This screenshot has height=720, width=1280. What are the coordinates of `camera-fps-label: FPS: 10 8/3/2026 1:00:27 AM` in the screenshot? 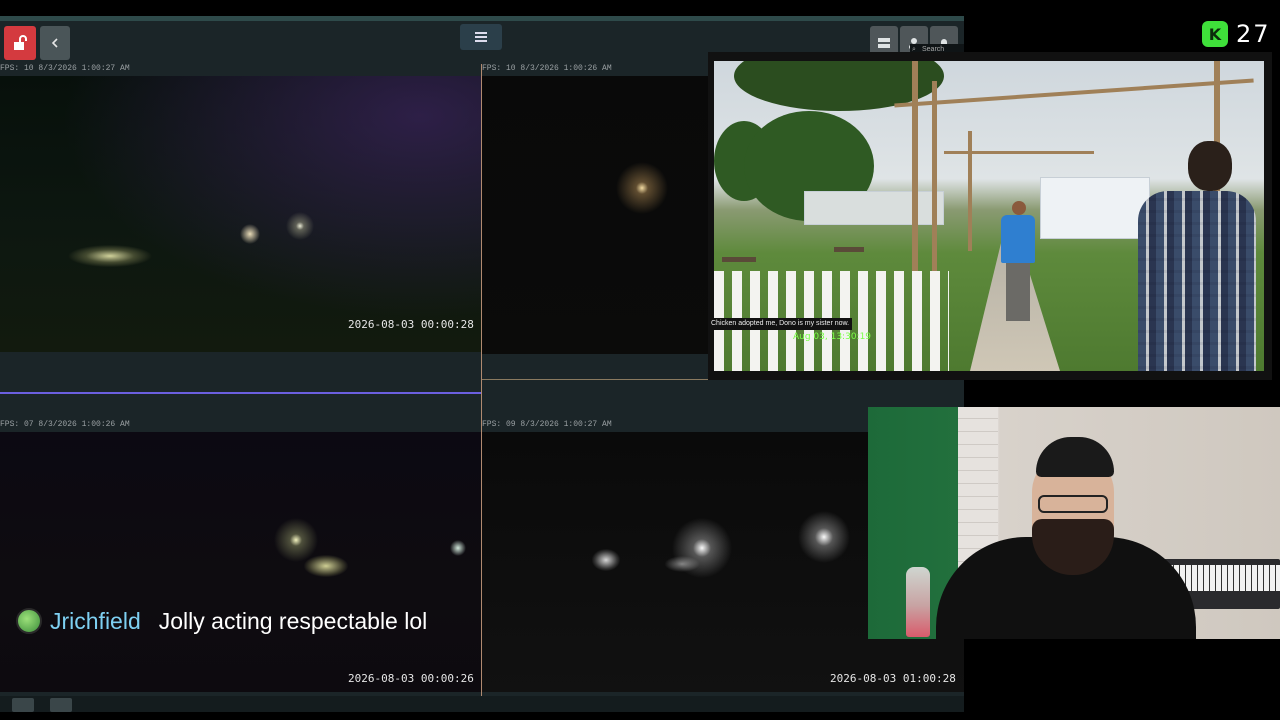 It's located at (65, 68).